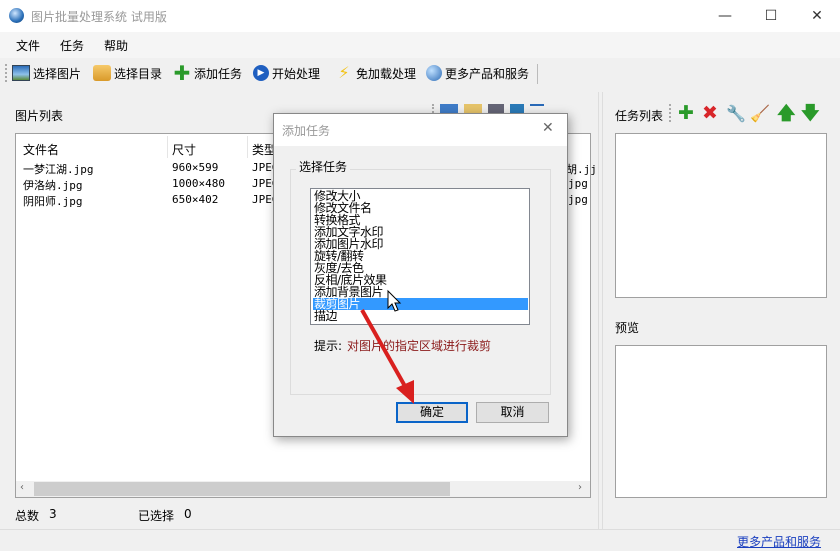  What do you see at coordinates (394, 300) in the screenshot?
I see `mouse-cursor-icon` at bounding box center [394, 300].